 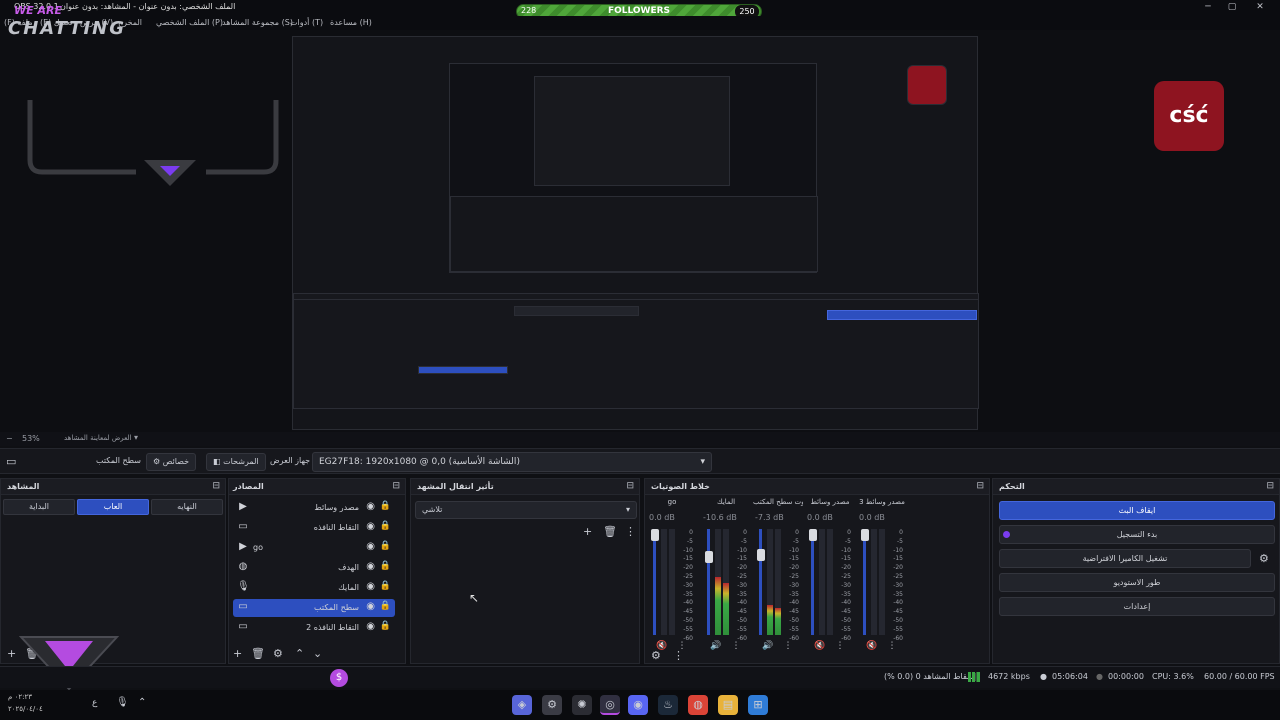 I want to click on monitor-icon: ▭, so click(x=243, y=606).